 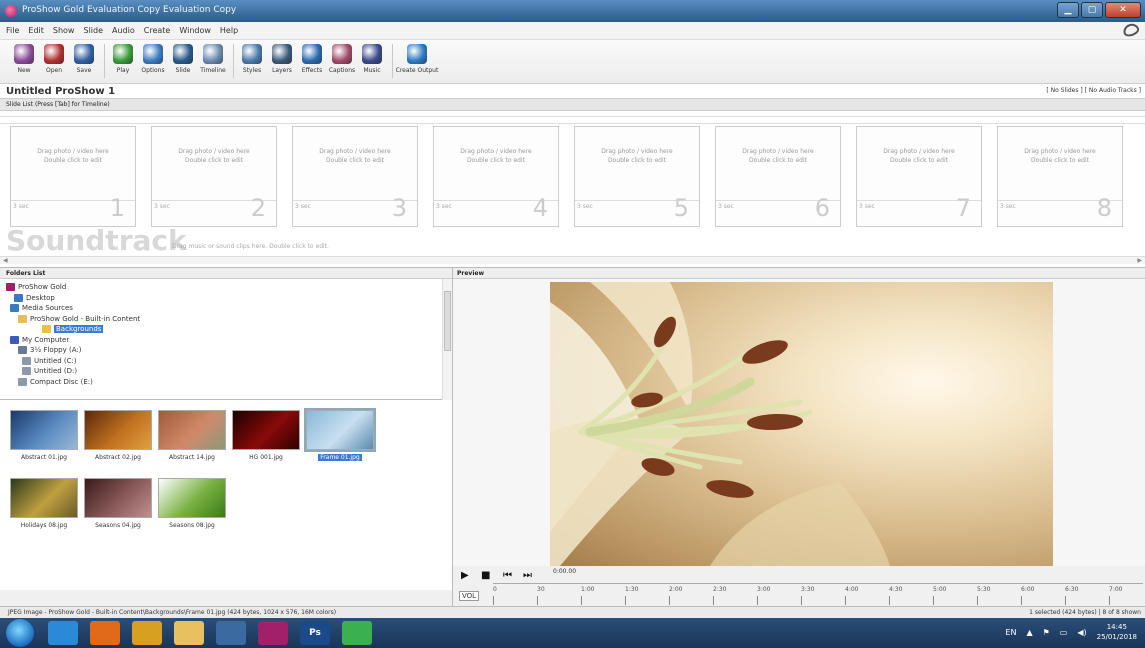 What do you see at coordinates (93, 30) in the screenshot?
I see `menu-slide: Slide` at bounding box center [93, 30].